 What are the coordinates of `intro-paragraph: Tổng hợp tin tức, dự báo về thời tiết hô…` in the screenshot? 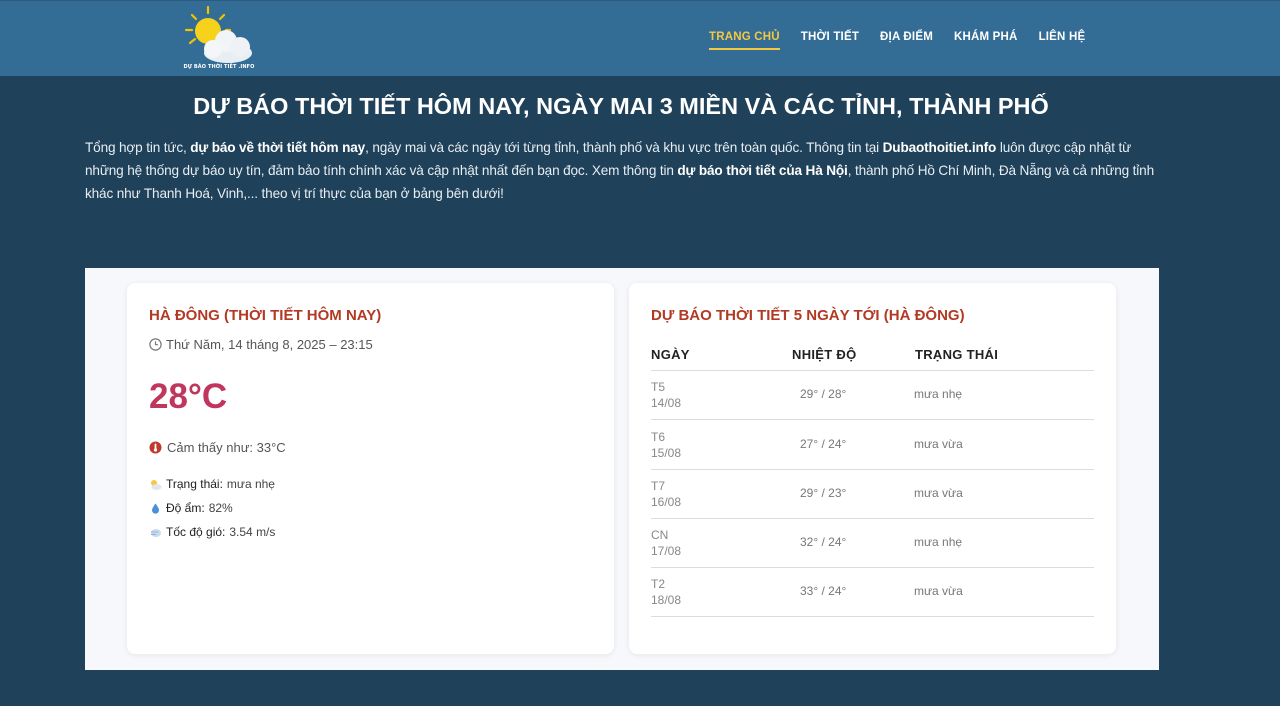 It's located at (625, 170).